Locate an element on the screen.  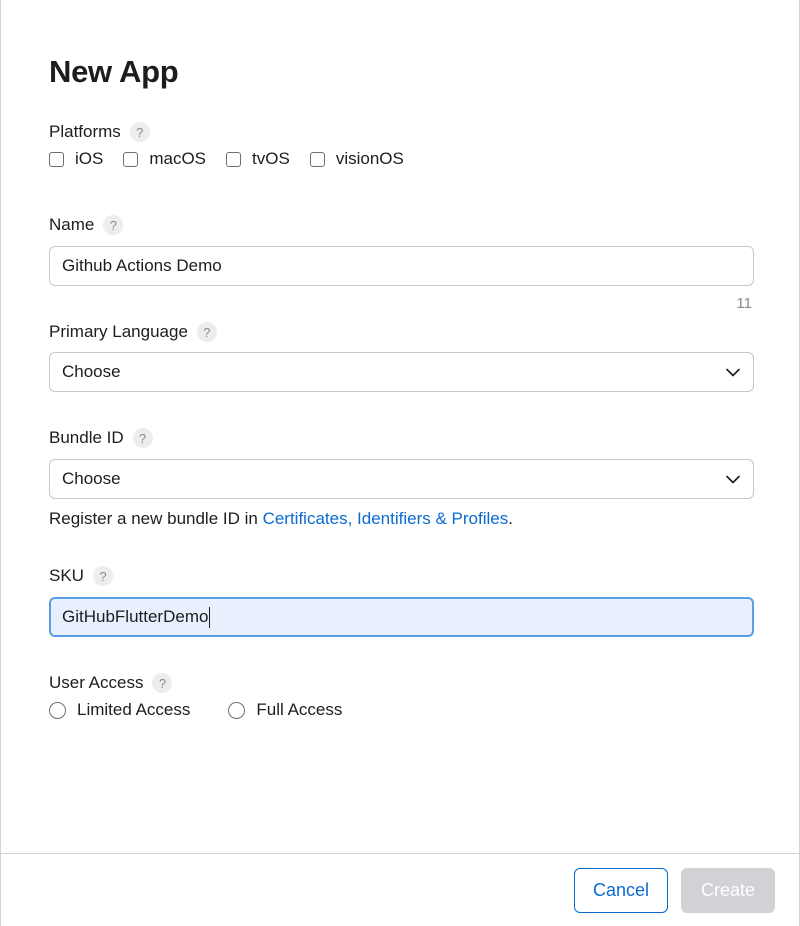
platform-macos-option: macOS is located at coordinates (164, 159).